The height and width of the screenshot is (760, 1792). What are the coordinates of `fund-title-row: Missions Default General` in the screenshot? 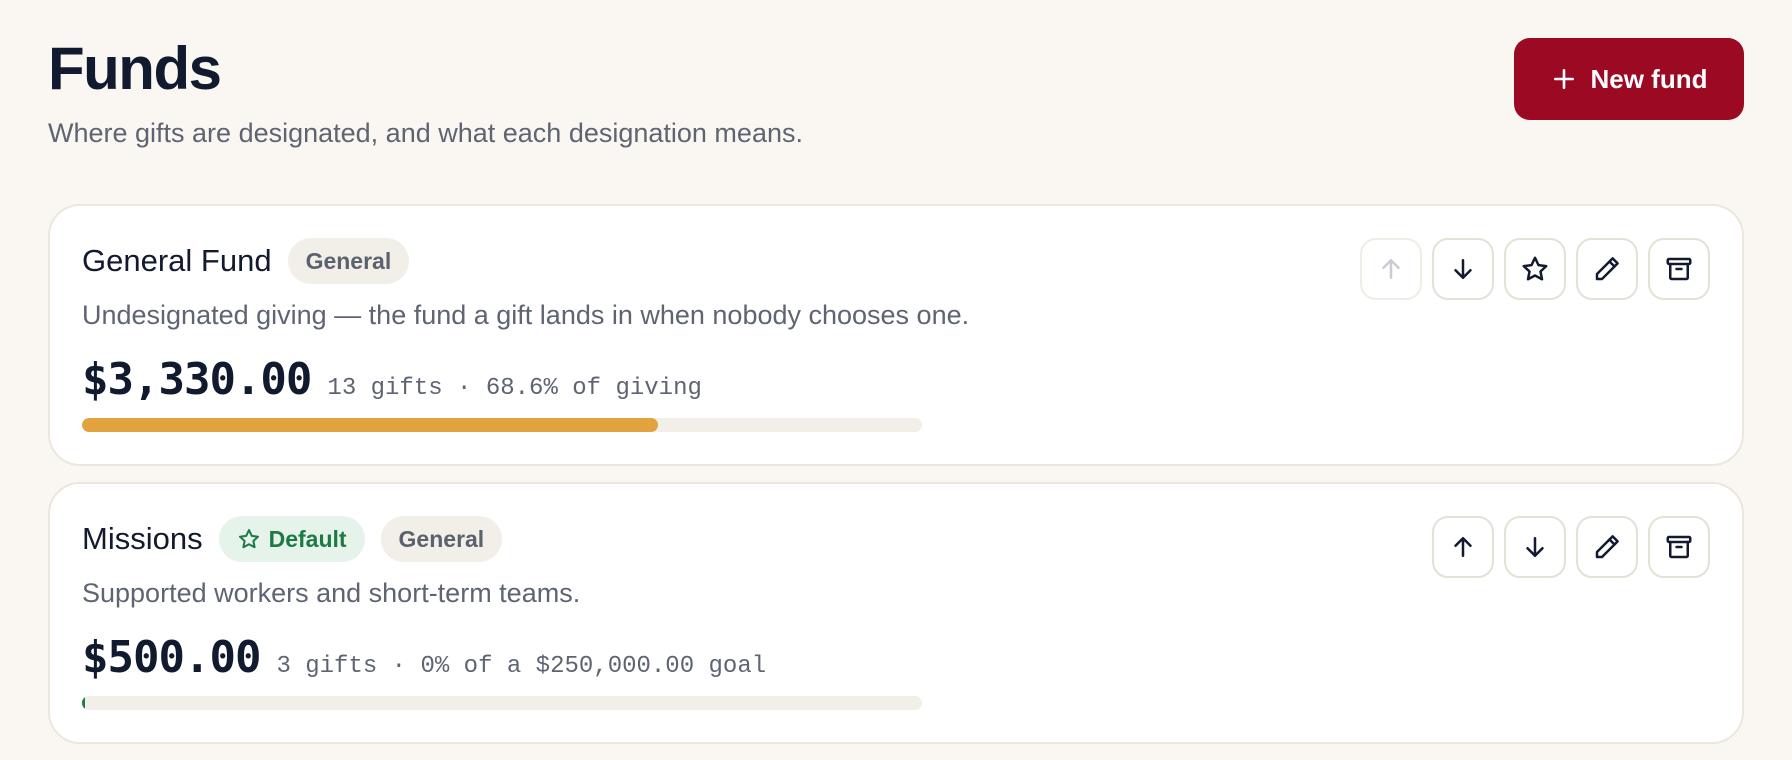 It's located at (292, 539).